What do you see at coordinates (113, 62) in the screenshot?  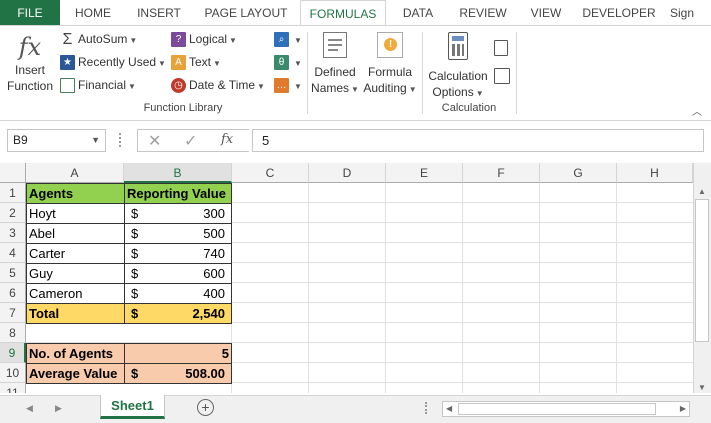 I see `recently-used-button: ★ Recently Used ▼` at bounding box center [113, 62].